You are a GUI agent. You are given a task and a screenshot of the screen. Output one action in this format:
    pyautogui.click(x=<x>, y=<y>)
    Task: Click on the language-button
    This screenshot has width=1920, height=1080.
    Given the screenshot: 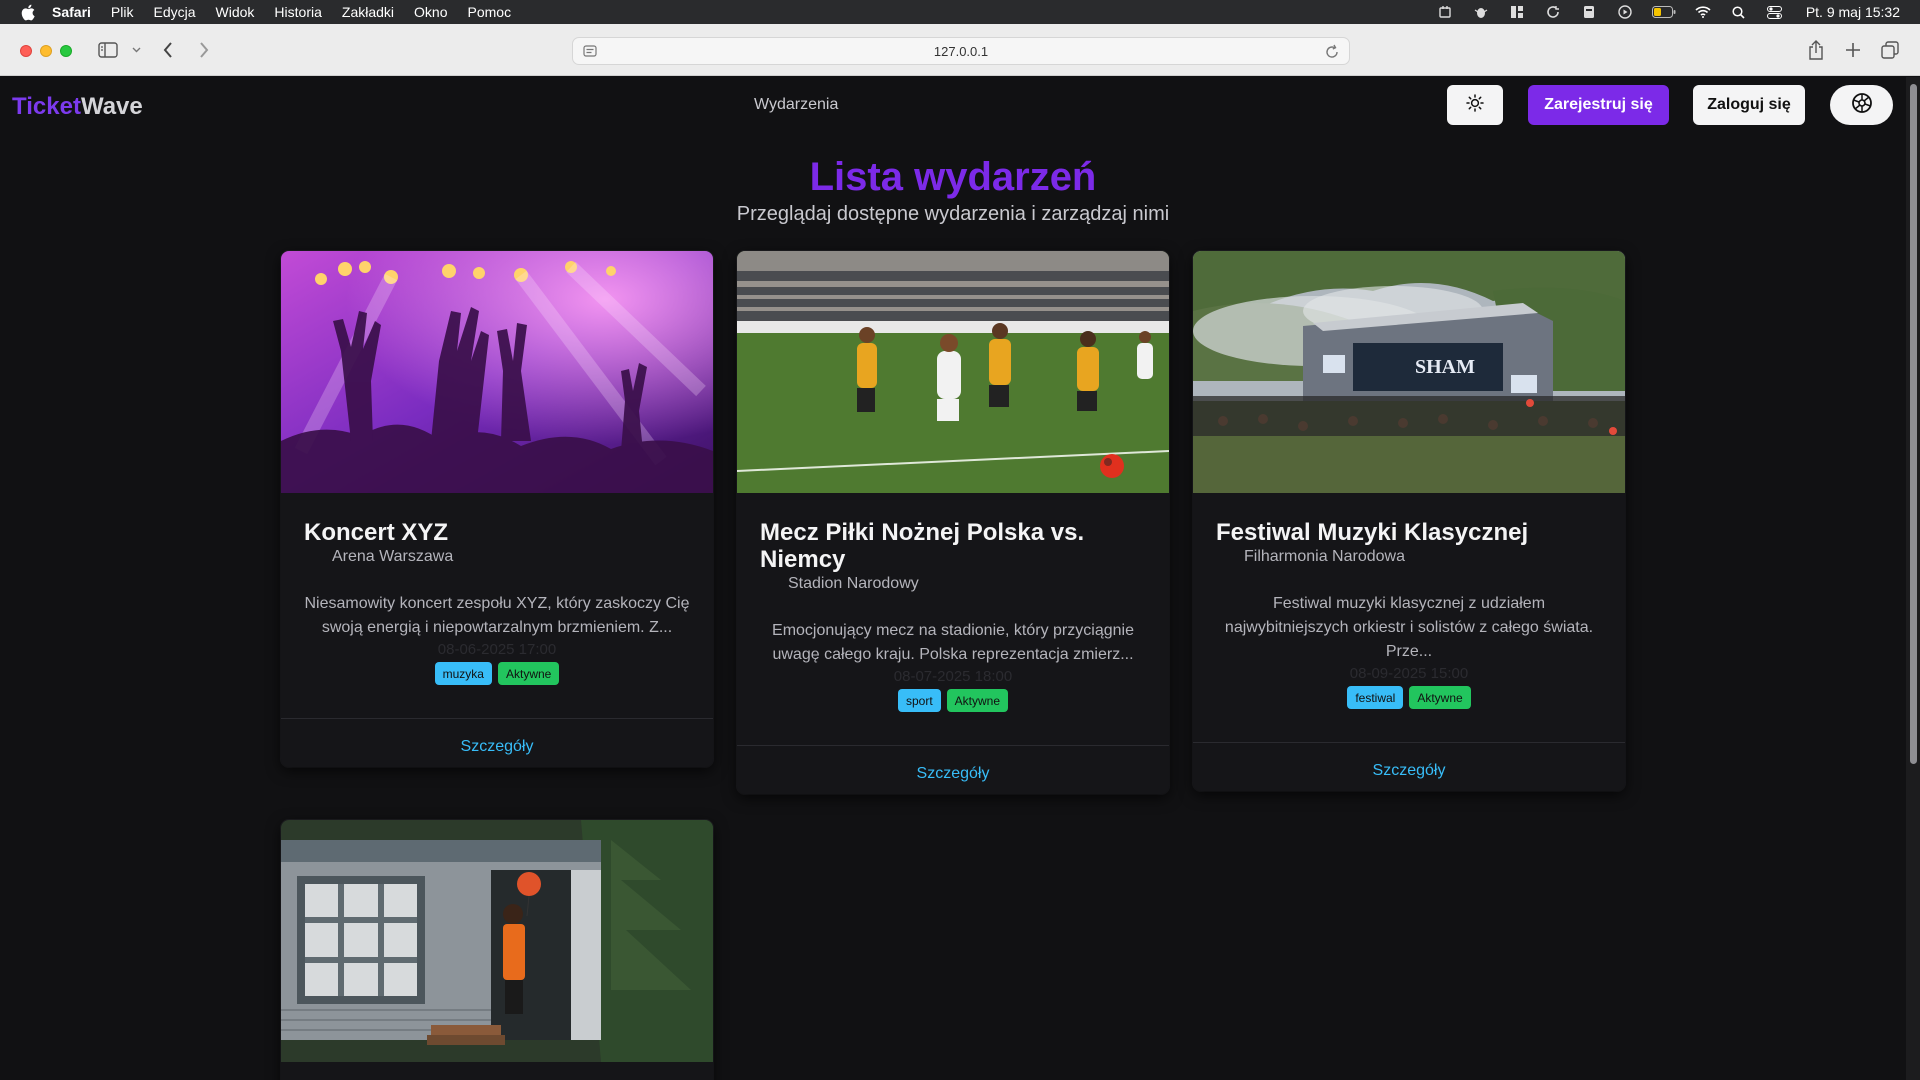 What is the action you would take?
    pyautogui.click(x=1861, y=105)
    